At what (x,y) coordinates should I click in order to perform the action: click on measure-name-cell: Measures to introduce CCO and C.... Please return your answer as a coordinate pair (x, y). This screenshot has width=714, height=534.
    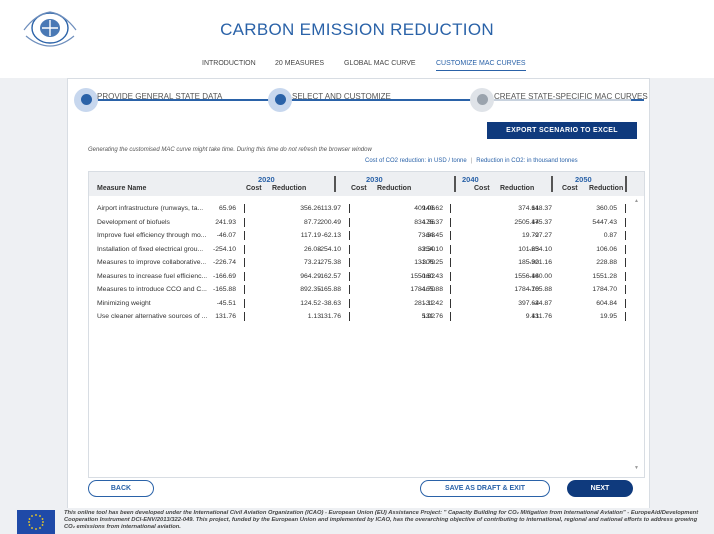
    Looking at the image, I should click on (152, 289).